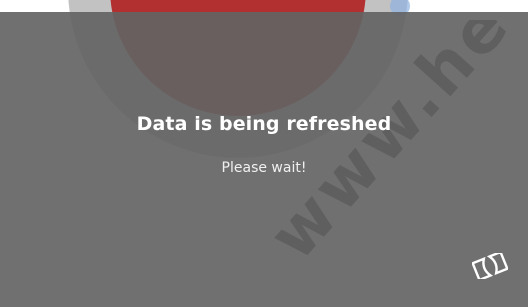 The image size is (528, 307). Describe the element at coordinates (264, 168) in the screenshot. I see `loading-subtitle: Please wait!` at that location.